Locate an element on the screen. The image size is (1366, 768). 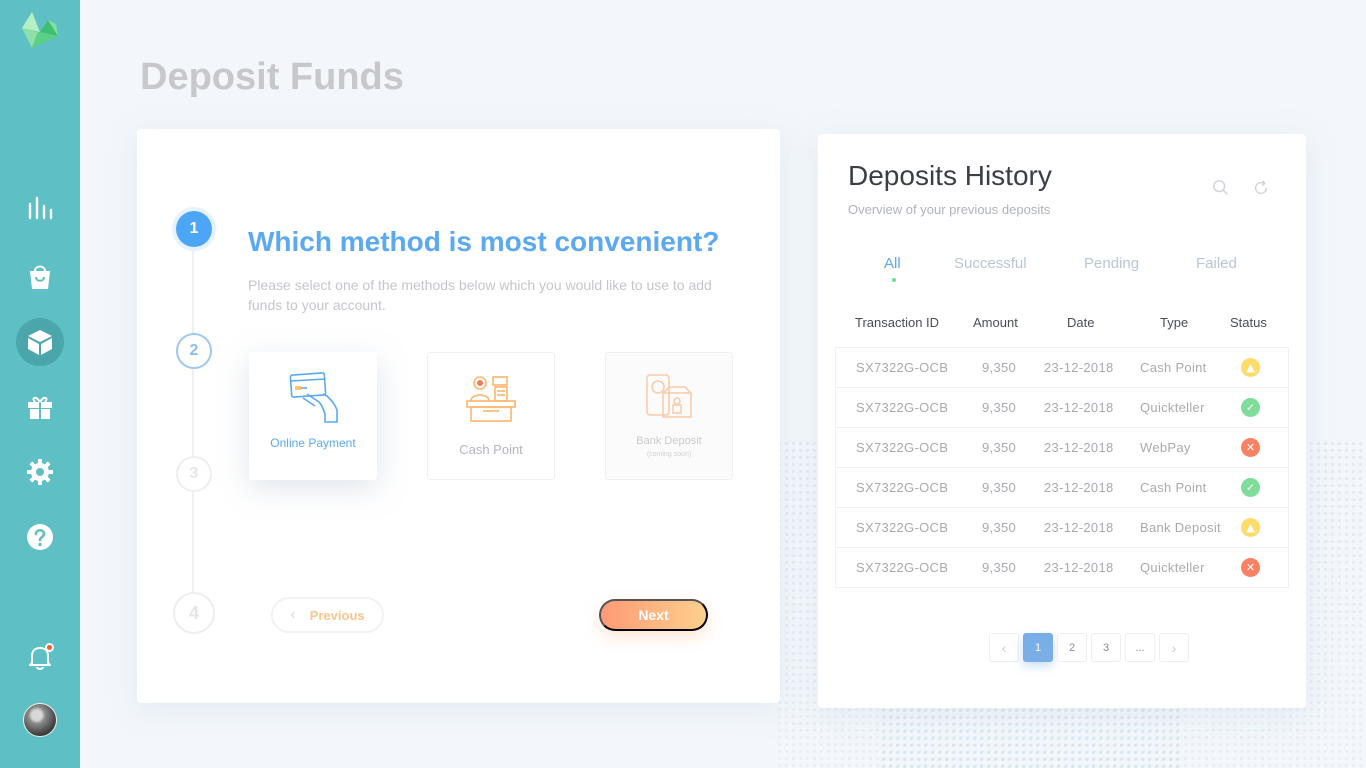
method-label: Cash Point is located at coordinates (491, 449).